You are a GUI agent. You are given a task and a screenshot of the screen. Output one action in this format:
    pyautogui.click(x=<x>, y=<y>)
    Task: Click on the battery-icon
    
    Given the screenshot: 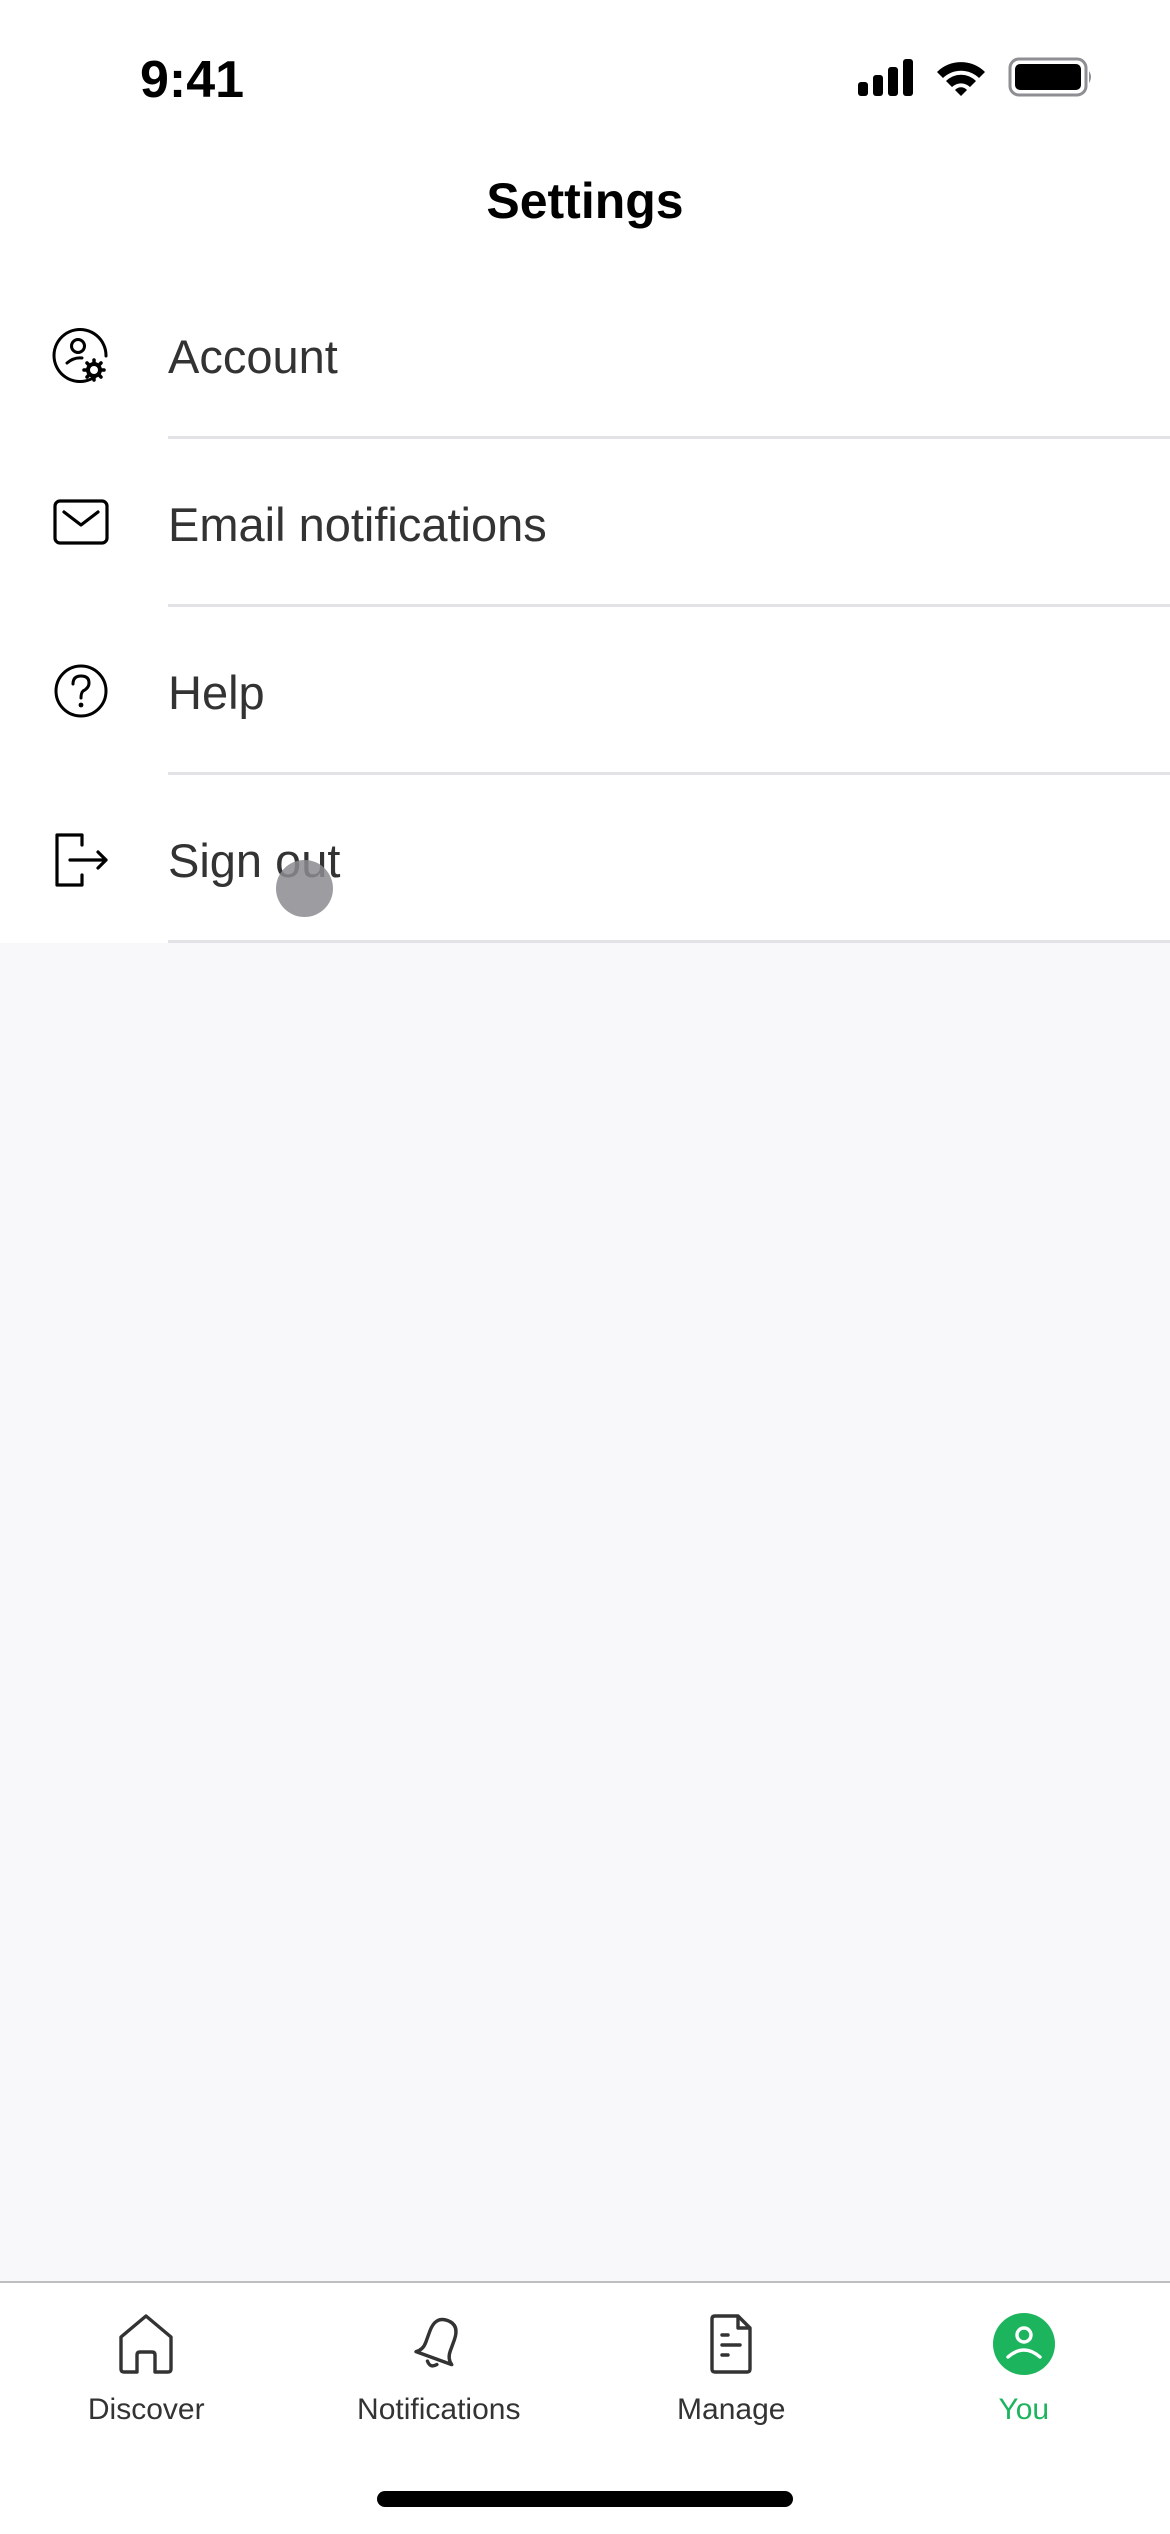 What is the action you would take?
    pyautogui.click(x=1051, y=78)
    